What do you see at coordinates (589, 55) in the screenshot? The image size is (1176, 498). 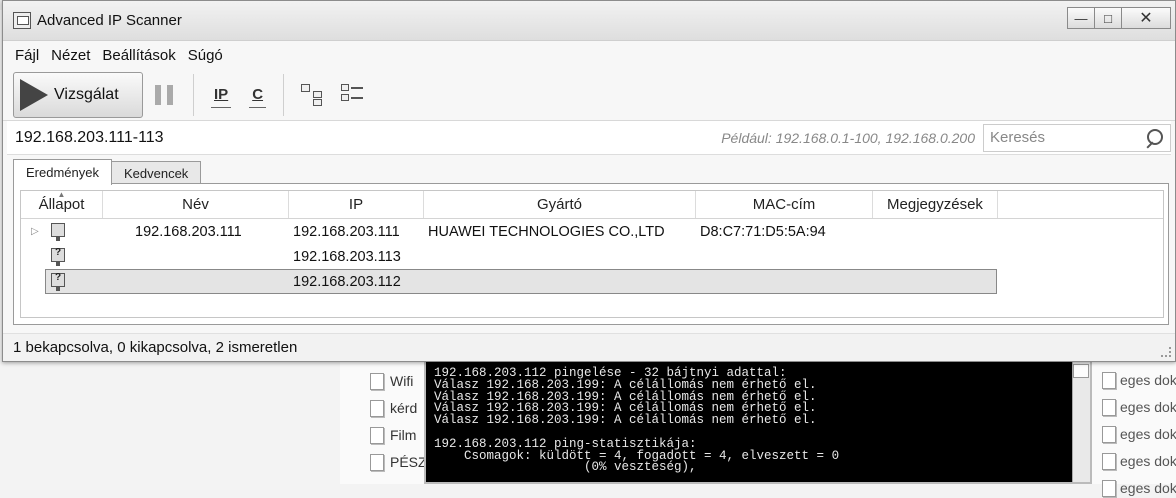 I see `menu-bar: Fájl Nézet Beállítások Súgó` at bounding box center [589, 55].